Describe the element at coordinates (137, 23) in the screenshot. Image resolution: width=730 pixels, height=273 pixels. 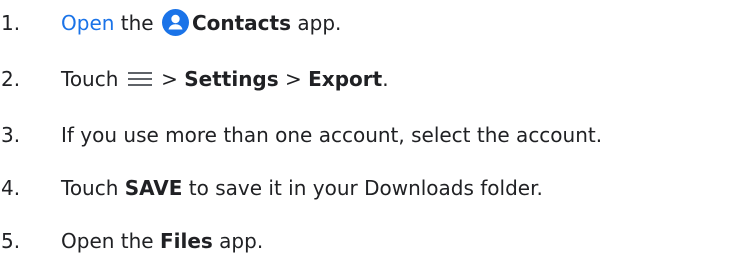
I see `step-text-fragment: the` at that location.